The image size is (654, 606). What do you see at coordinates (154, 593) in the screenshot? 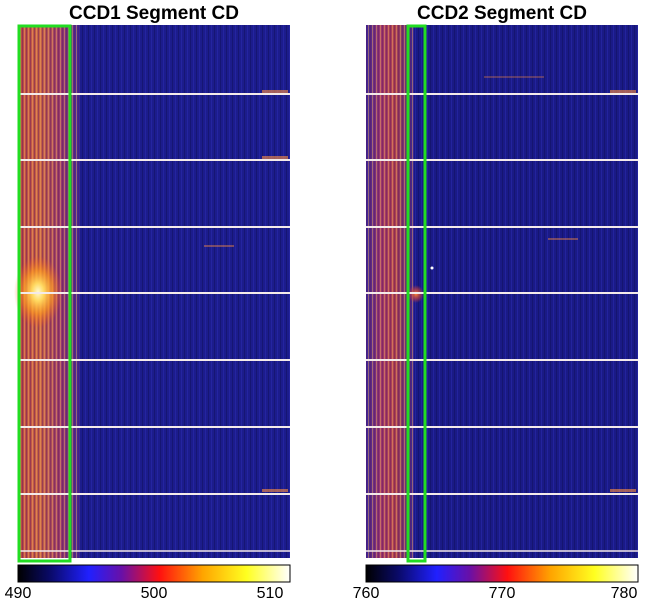
I see `colorbar-1-tick-mid: 500` at bounding box center [154, 593].